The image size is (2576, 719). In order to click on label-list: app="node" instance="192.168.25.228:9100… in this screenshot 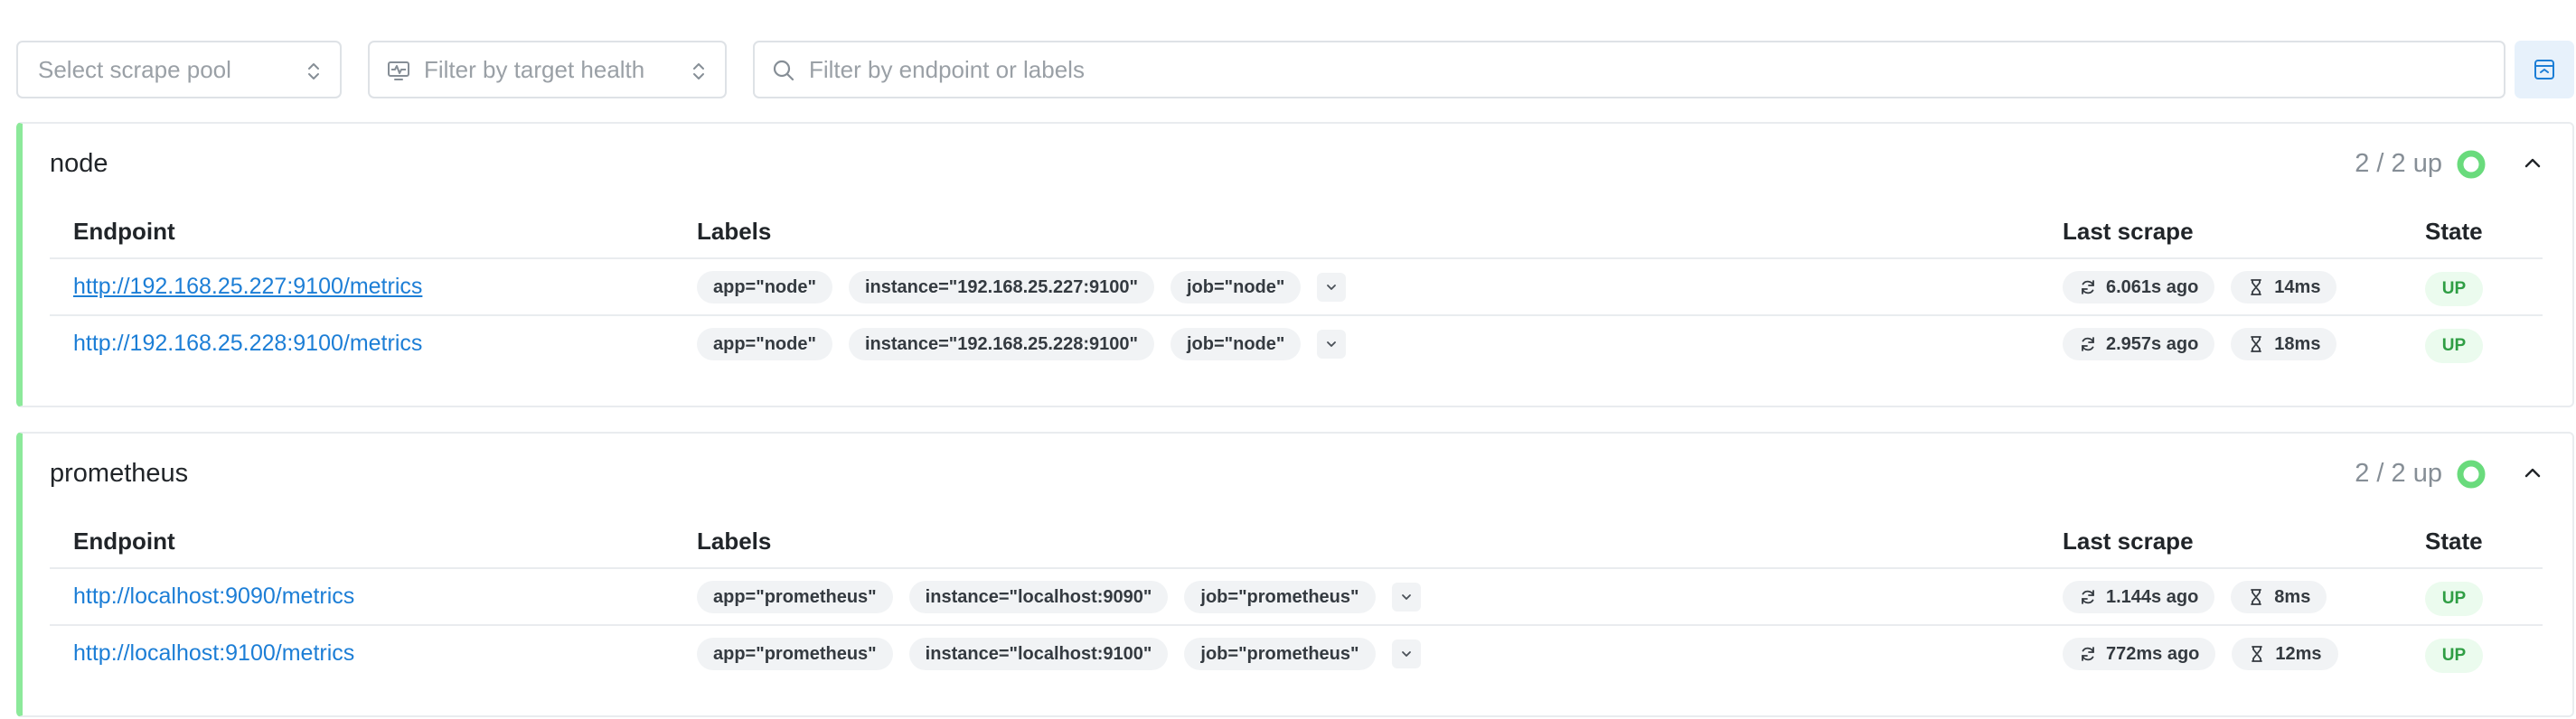, I will do `click(1022, 344)`.